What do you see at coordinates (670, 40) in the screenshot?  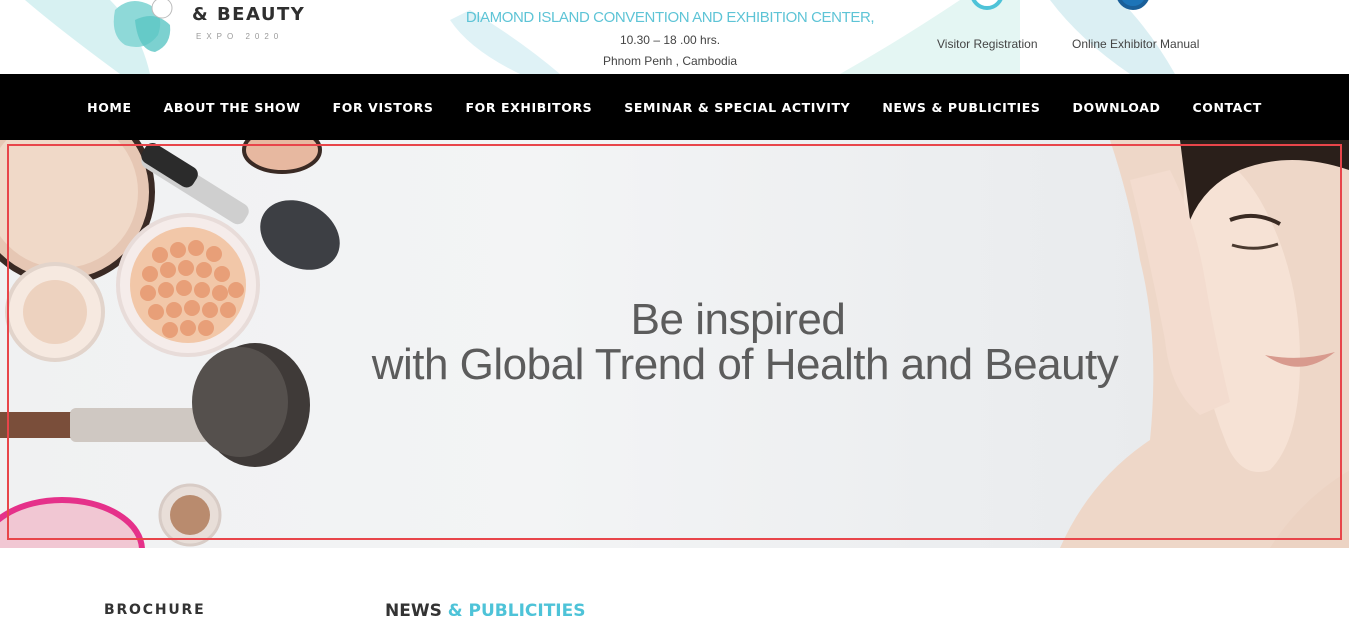 I see `event-time: 10.30 – 18 .00 hrs.` at bounding box center [670, 40].